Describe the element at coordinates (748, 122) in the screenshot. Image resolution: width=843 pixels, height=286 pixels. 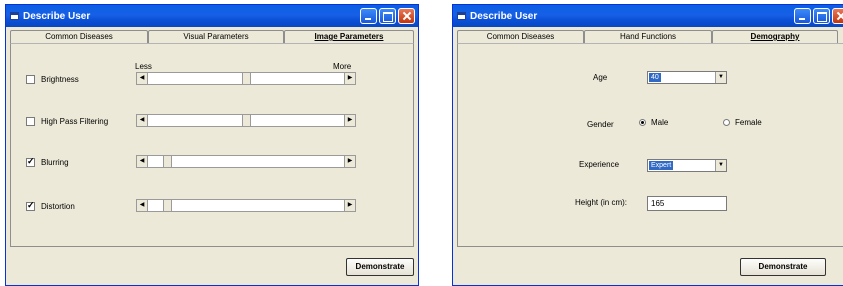
I see `gender-female-label: Female` at that location.